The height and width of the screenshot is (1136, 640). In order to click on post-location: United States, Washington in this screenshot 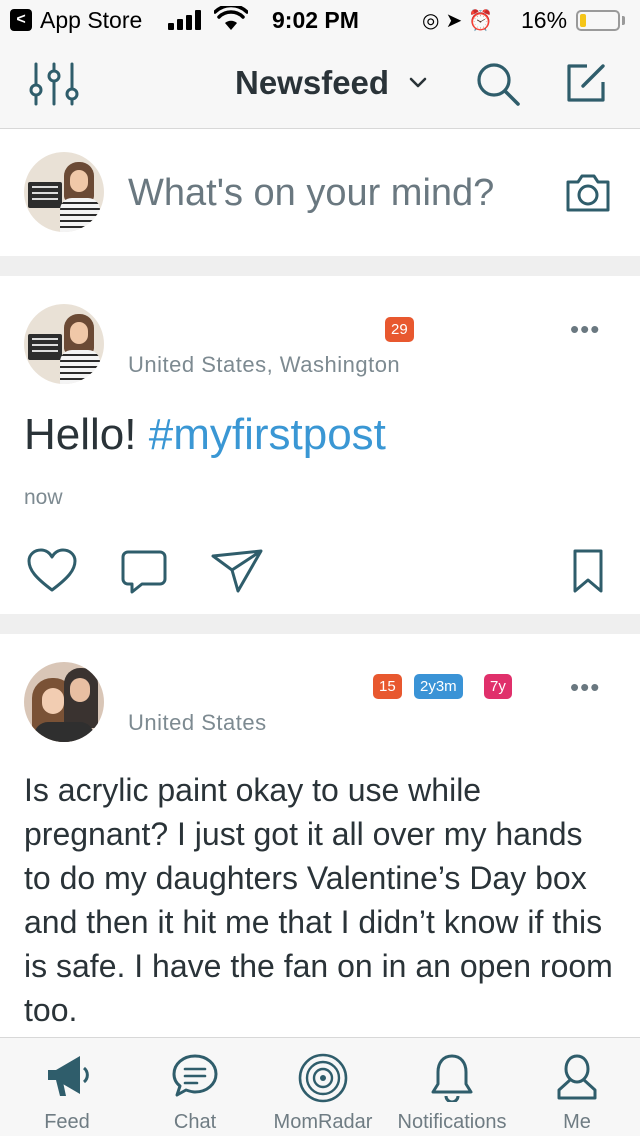, I will do `click(264, 364)`.